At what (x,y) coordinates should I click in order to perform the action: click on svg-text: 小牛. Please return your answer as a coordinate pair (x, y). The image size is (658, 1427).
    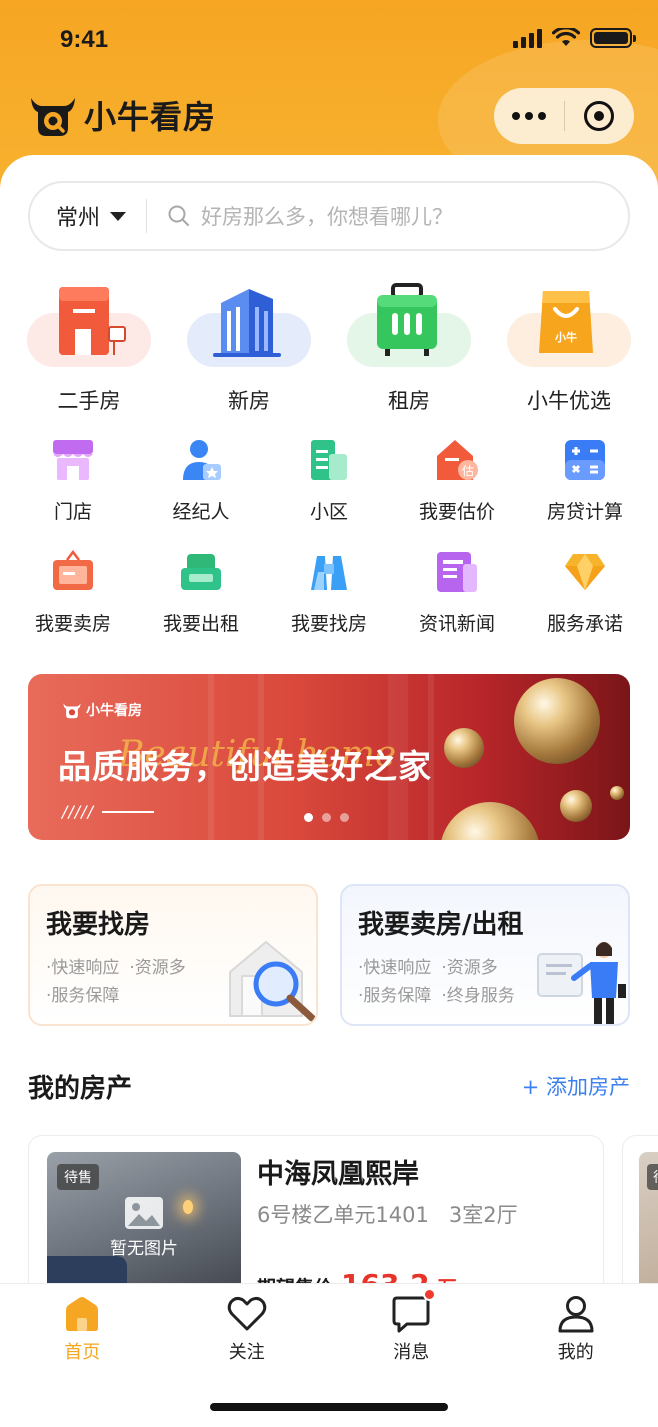
    Looking at the image, I should click on (565, 337).